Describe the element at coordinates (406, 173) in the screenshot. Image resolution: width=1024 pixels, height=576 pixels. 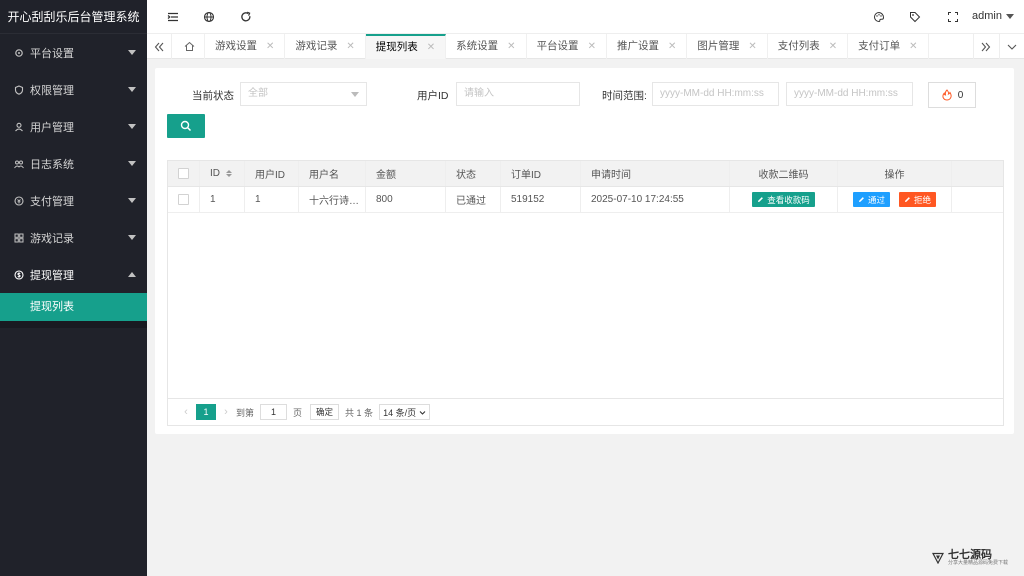
I see `col-amount: 金额` at that location.